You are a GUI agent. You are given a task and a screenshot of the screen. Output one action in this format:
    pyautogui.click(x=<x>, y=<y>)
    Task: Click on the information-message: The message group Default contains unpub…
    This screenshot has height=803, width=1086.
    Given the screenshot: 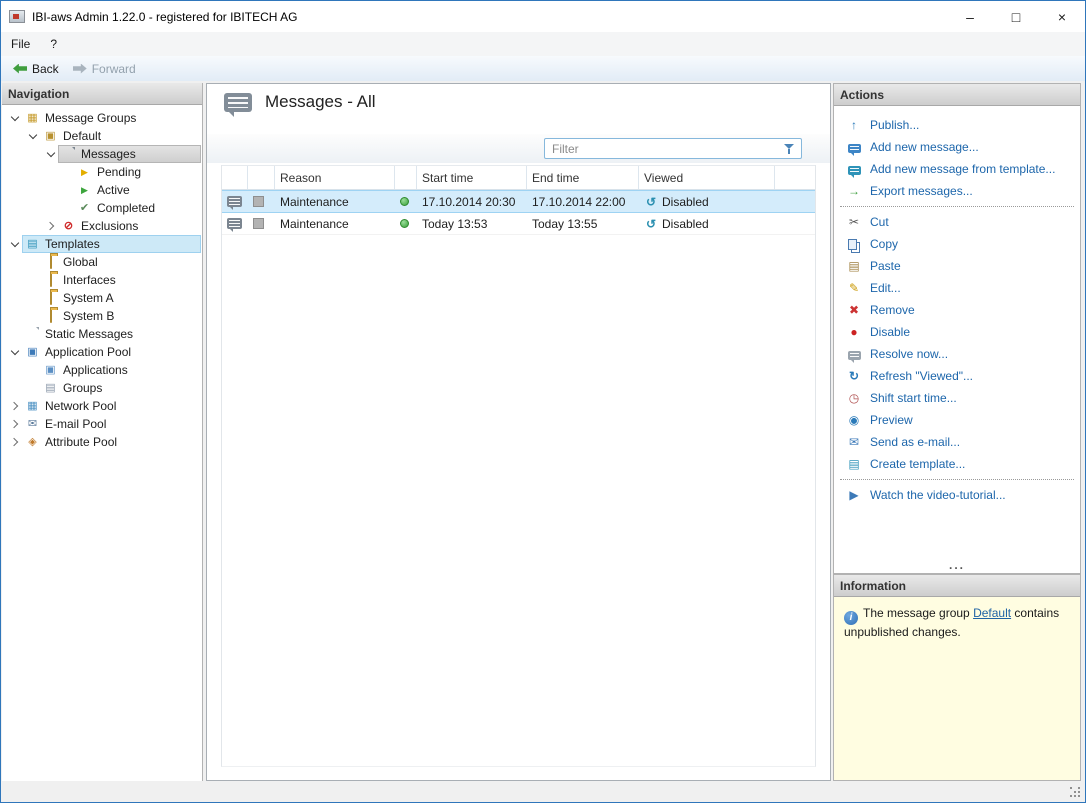 What is the action you would take?
    pyautogui.click(x=957, y=688)
    